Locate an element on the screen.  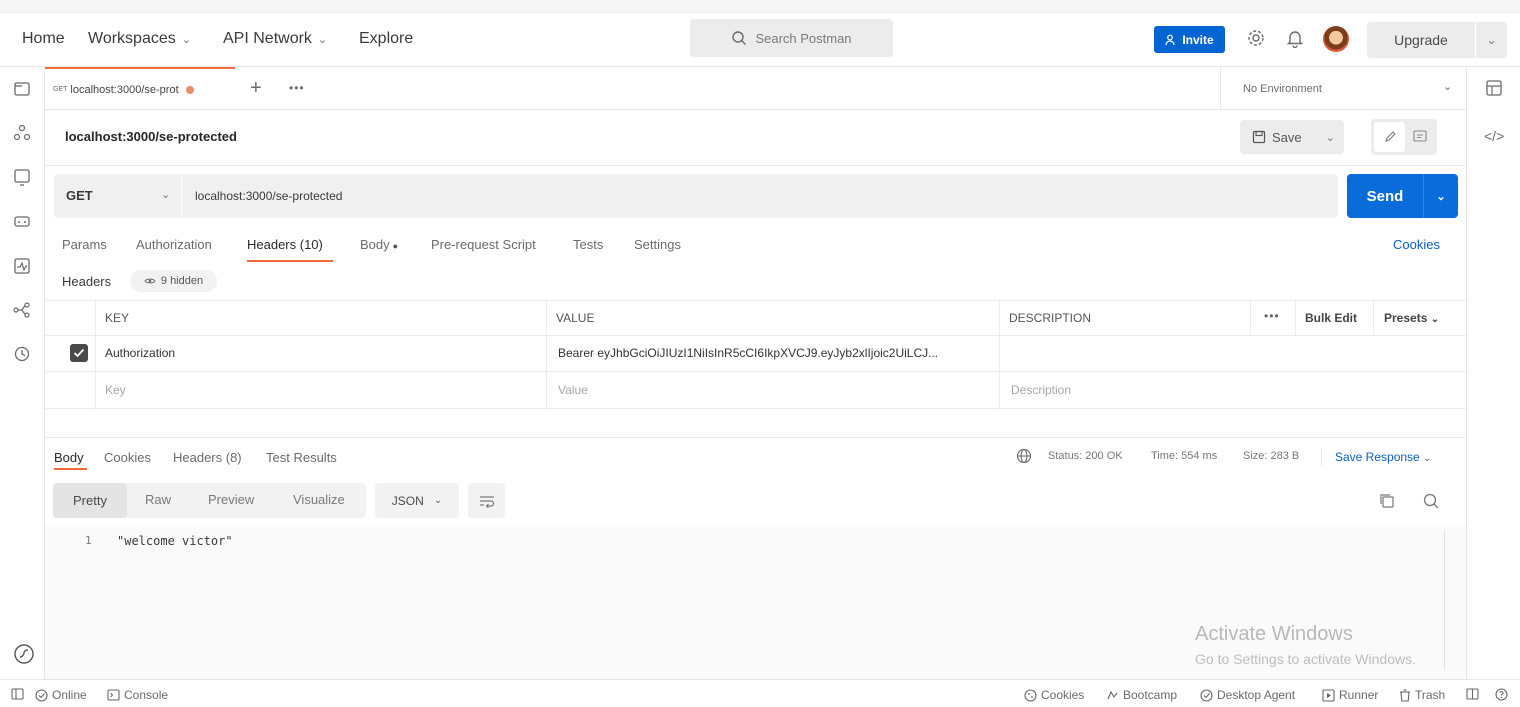
avatar is located at coordinates (1336, 39).